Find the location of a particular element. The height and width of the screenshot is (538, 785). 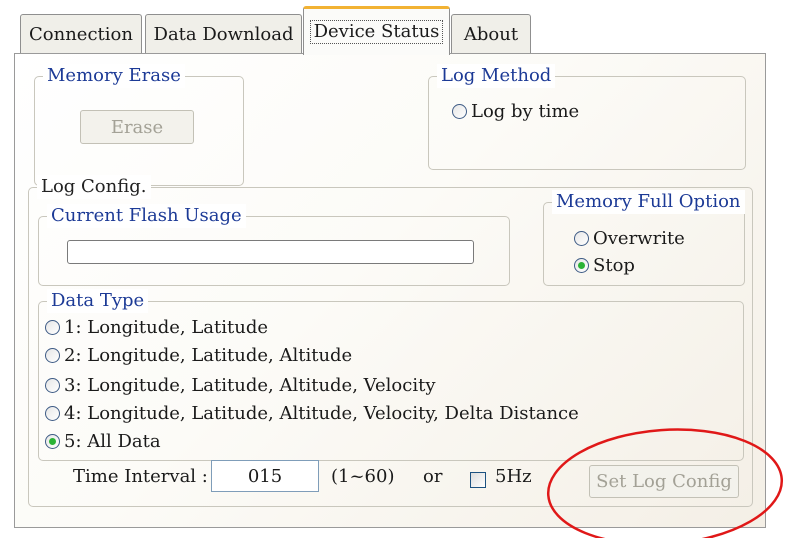

erase-button: Erase is located at coordinates (137, 127).